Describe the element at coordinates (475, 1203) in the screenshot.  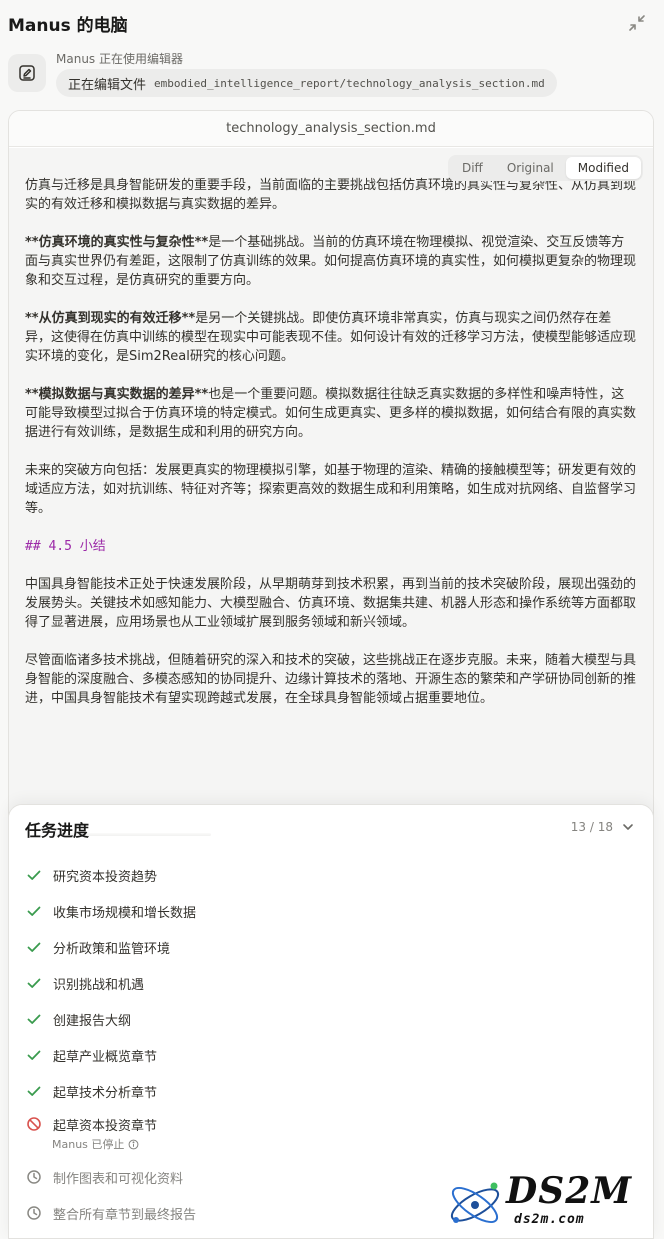
I see `atom-logo-icon` at that location.